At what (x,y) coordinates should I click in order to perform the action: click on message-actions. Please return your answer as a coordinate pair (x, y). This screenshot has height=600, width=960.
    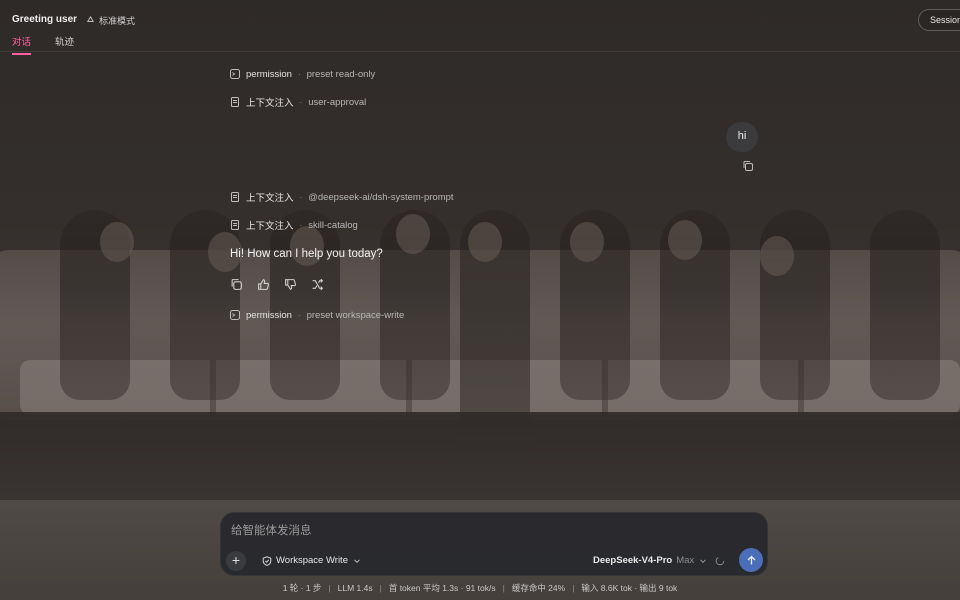
    Looking at the image, I should click on (277, 284).